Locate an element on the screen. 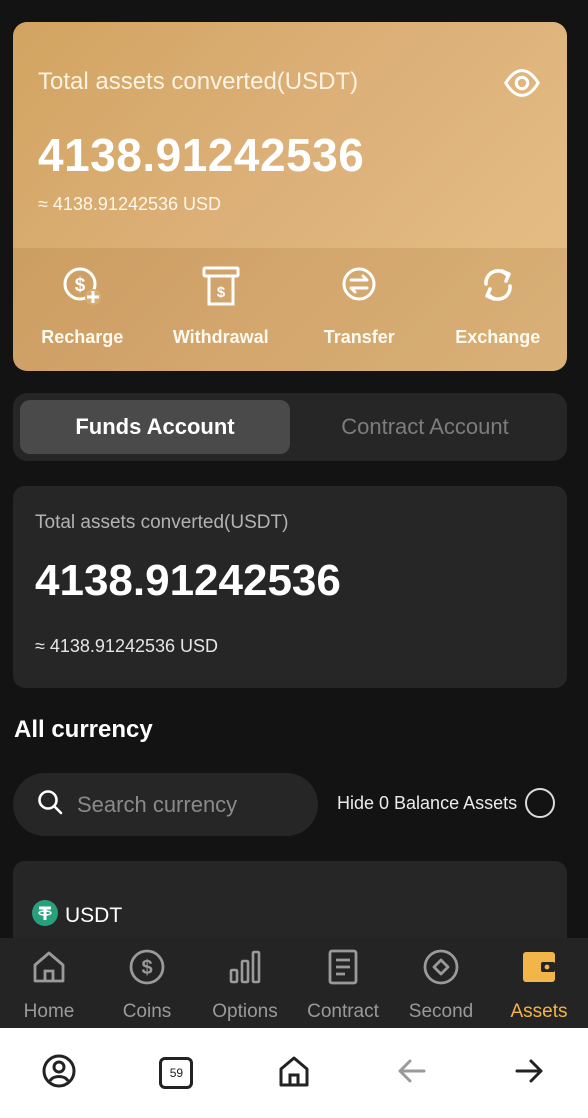  hero-total-amount: 4138.91242536 is located at coordinates (201, 155).